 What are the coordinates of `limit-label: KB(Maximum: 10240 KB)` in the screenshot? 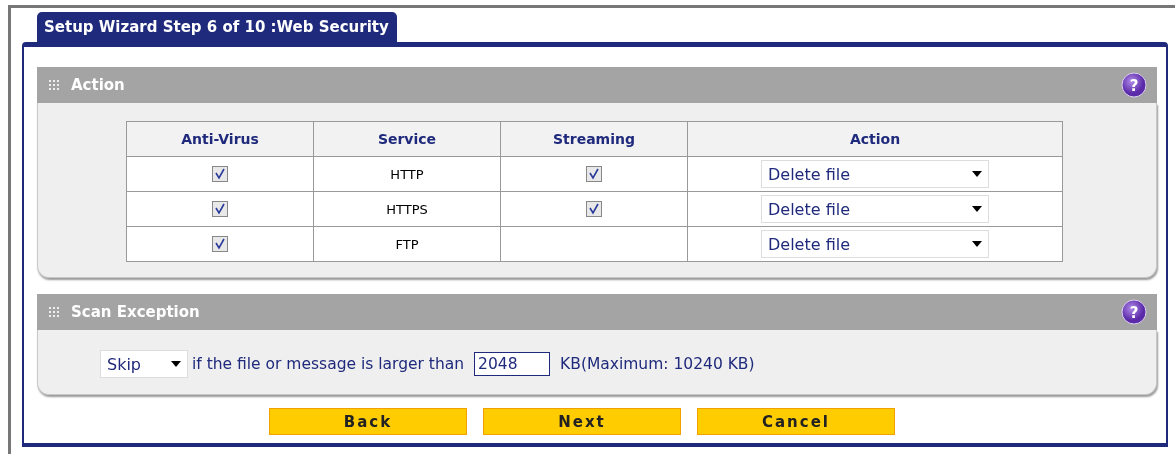 It's located at (657, 364).